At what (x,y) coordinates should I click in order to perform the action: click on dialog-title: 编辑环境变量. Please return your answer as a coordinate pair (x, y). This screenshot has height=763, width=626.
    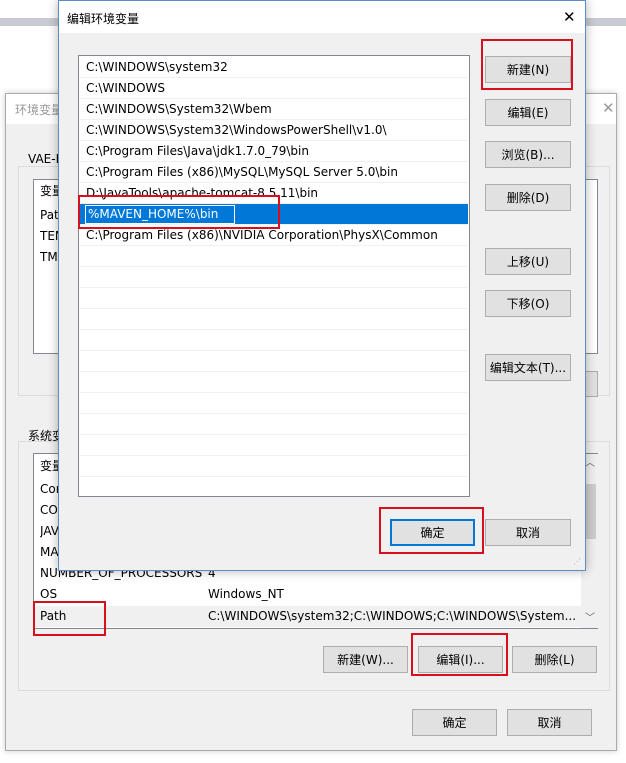
    Looking at the image, I should click on (103, 19).